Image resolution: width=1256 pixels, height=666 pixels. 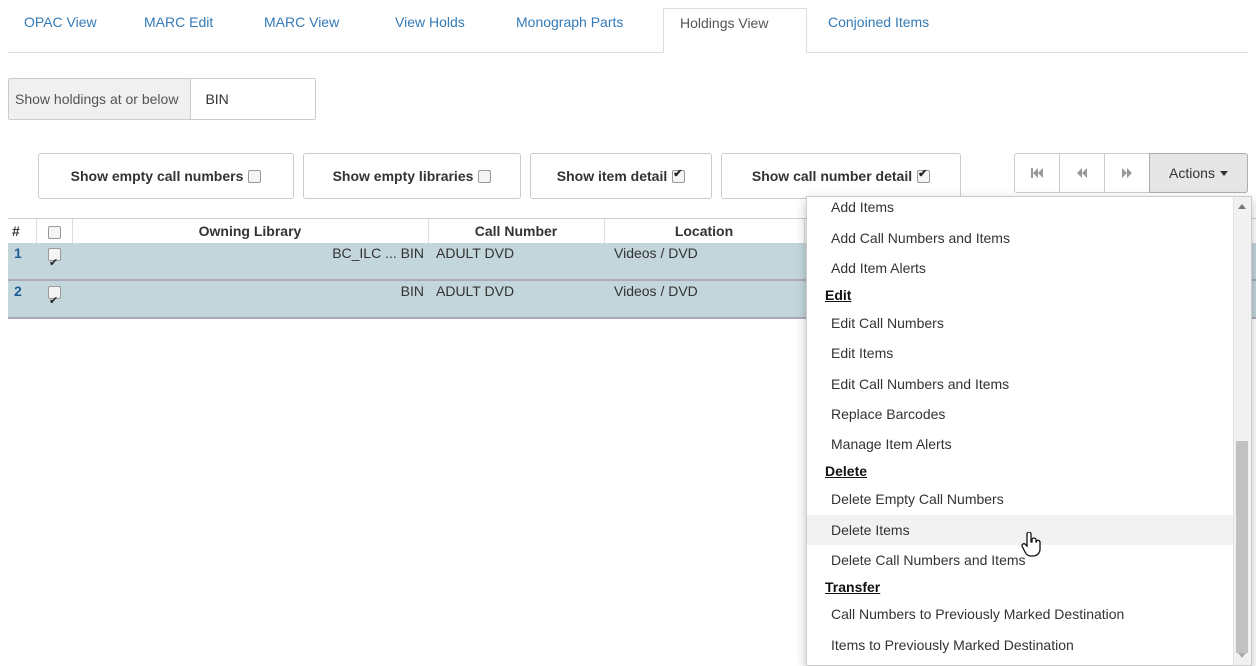 What do you see at coordinates (430, 30) in the screenshot?
I see `tab-view-holds: View Holds` at bounding box center [430, 30].